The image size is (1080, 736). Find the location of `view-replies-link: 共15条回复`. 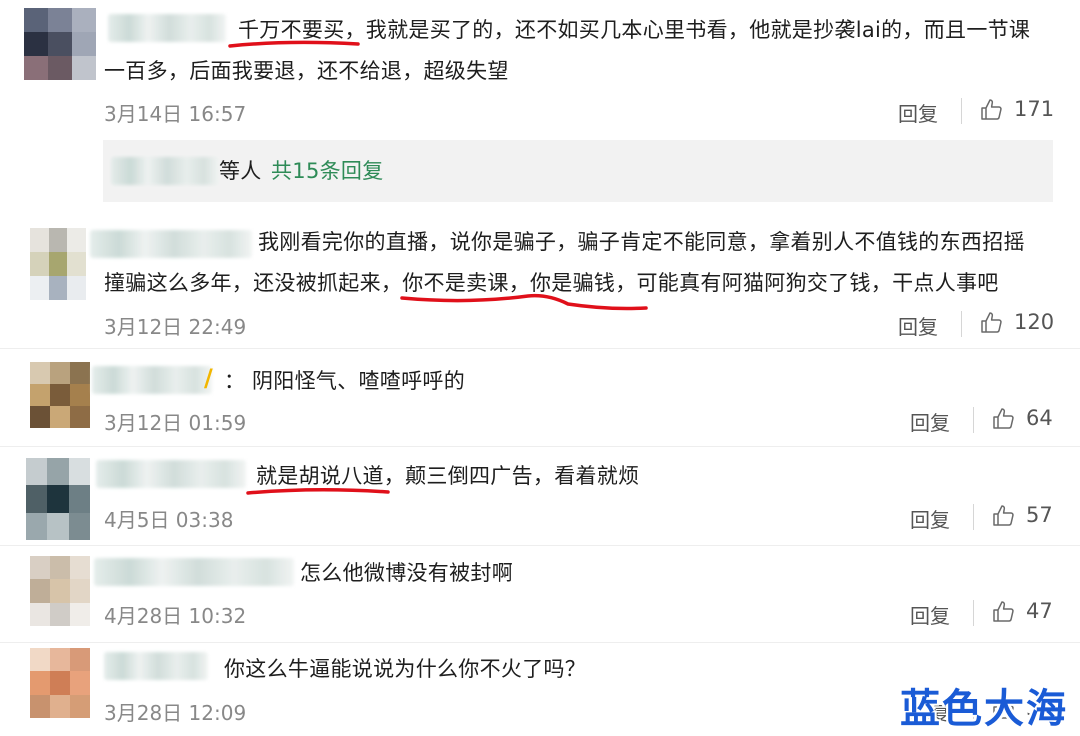

view-replies-link: 共15条回复 is located at coordinates (327, 171).